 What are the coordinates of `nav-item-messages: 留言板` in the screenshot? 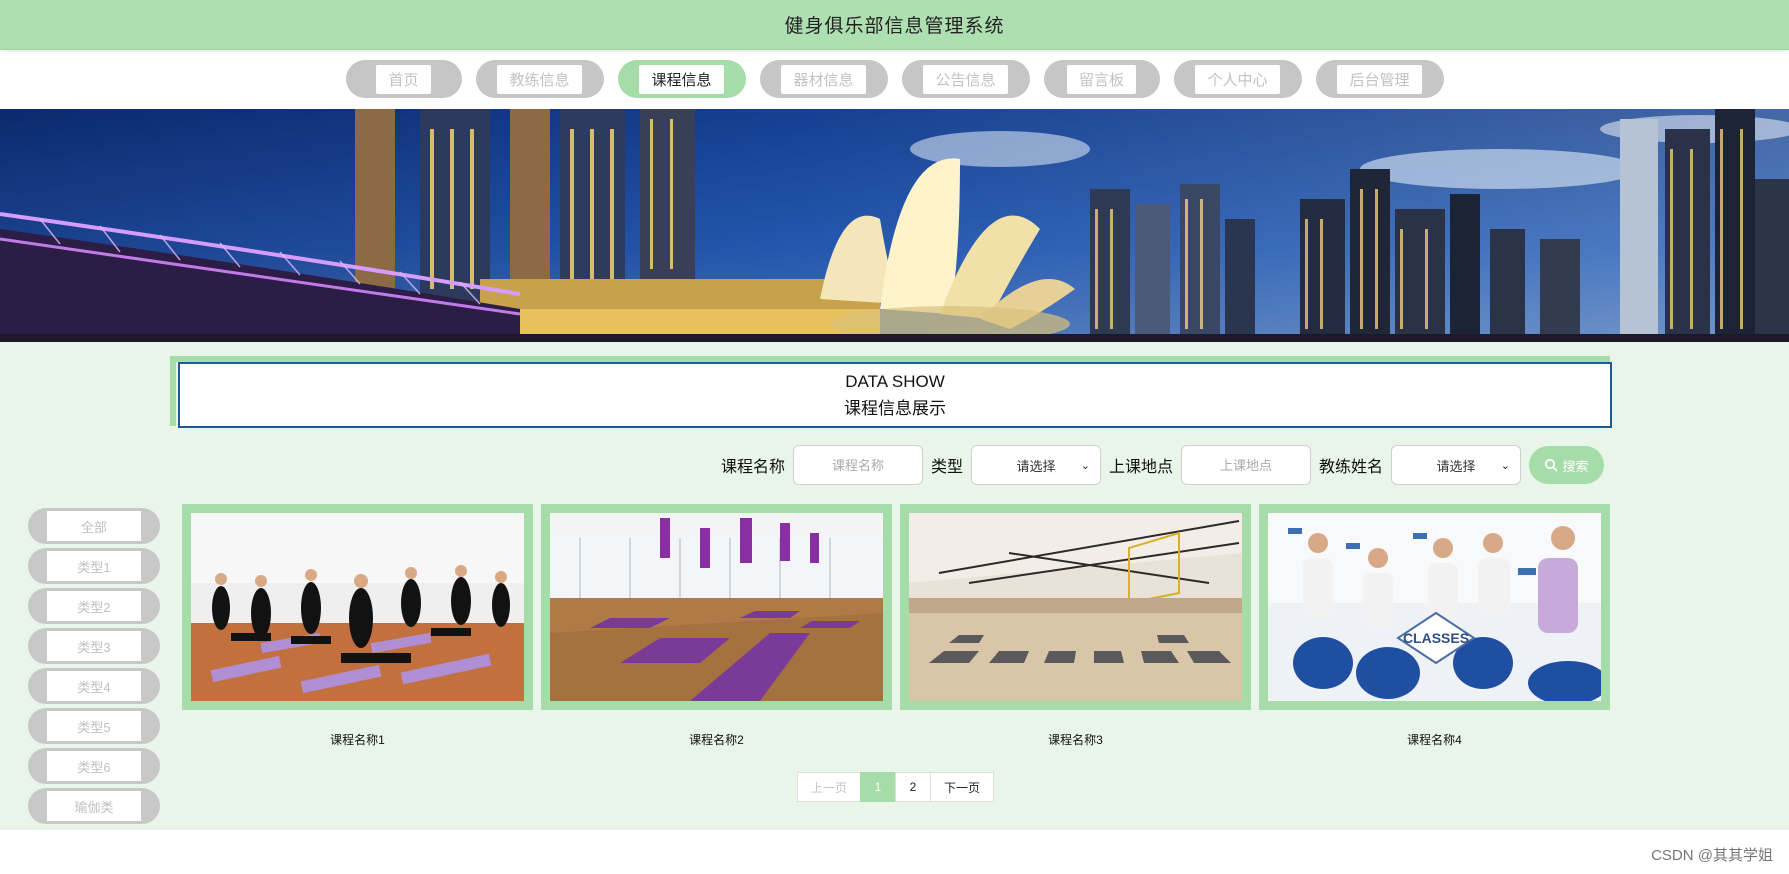 It's located at (1101, 79).